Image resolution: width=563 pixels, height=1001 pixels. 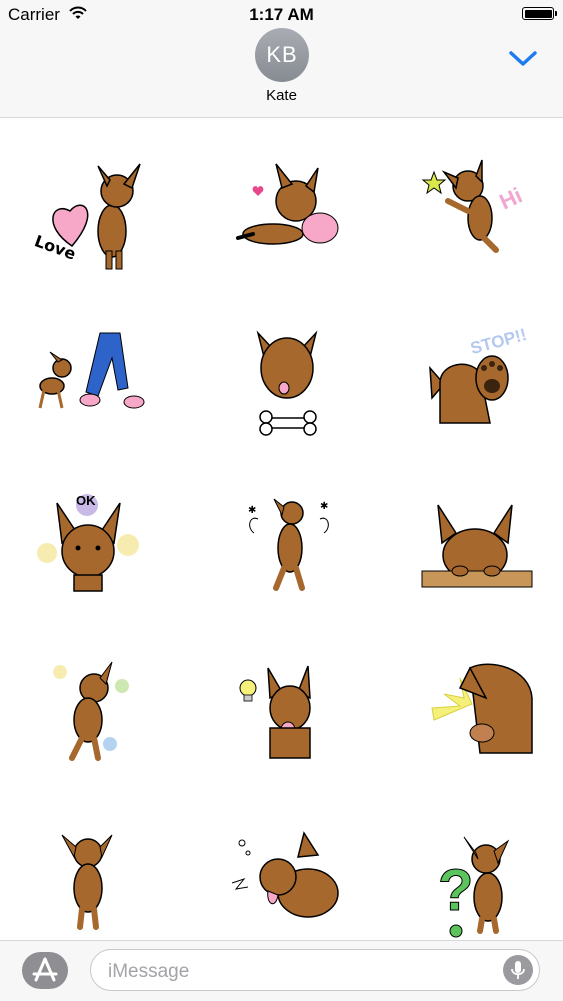 I want to click on sticker-ok-text: OK, so click(x=86, y=500).